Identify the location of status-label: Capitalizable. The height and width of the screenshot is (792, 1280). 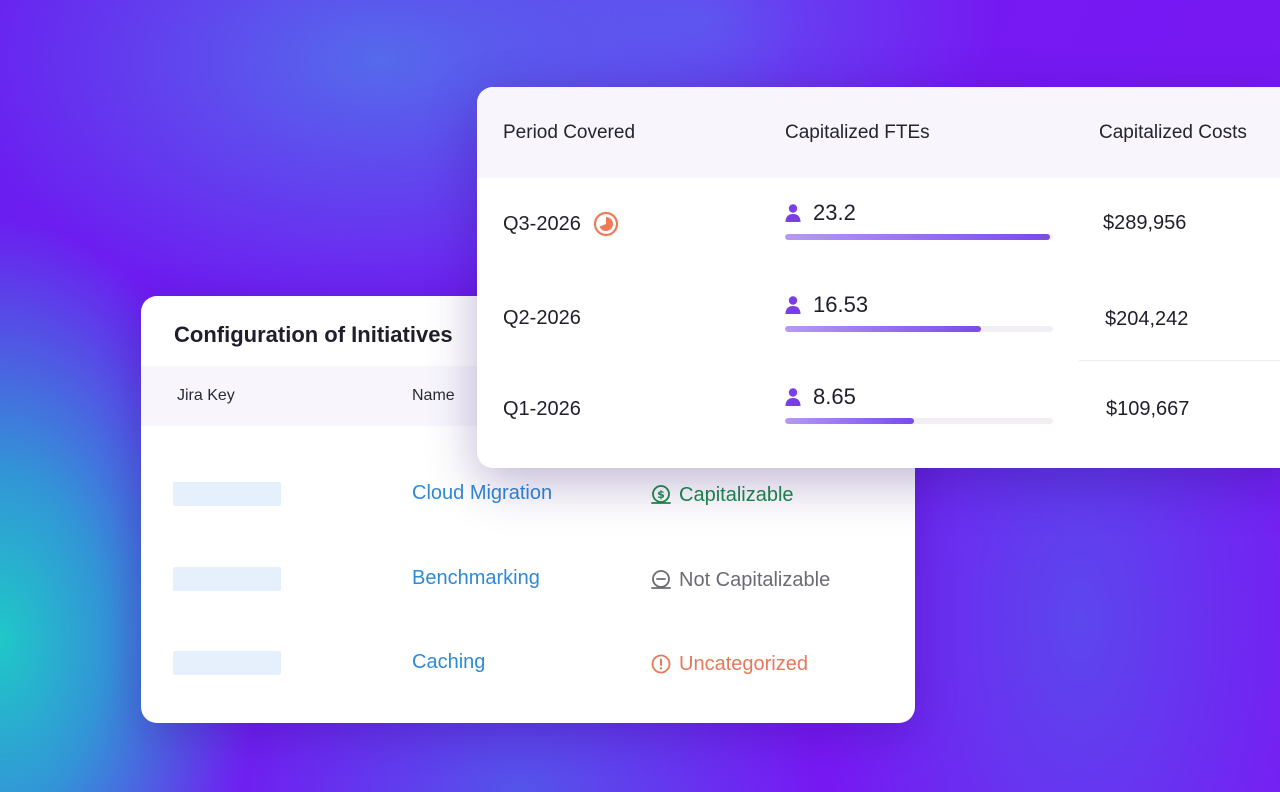
(736, 494).